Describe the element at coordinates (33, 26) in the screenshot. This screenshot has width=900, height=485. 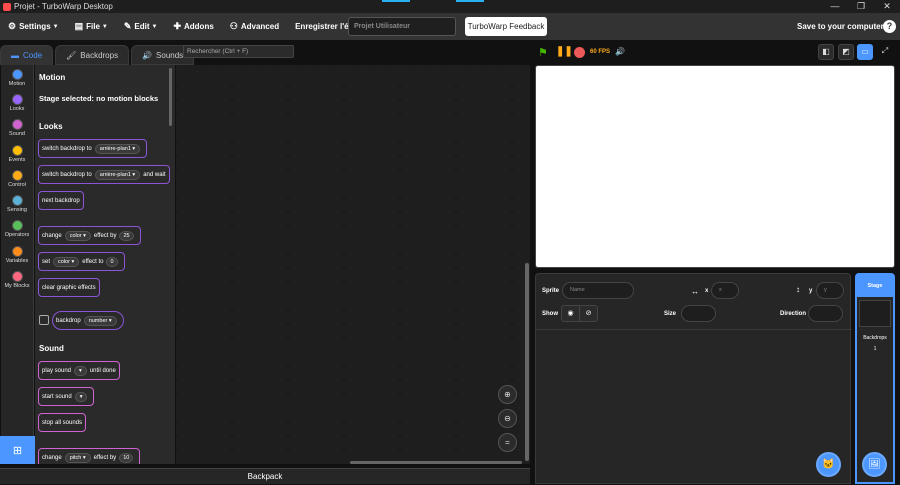
I see `settings-menu: ⚙ Settings ▼` at that location.